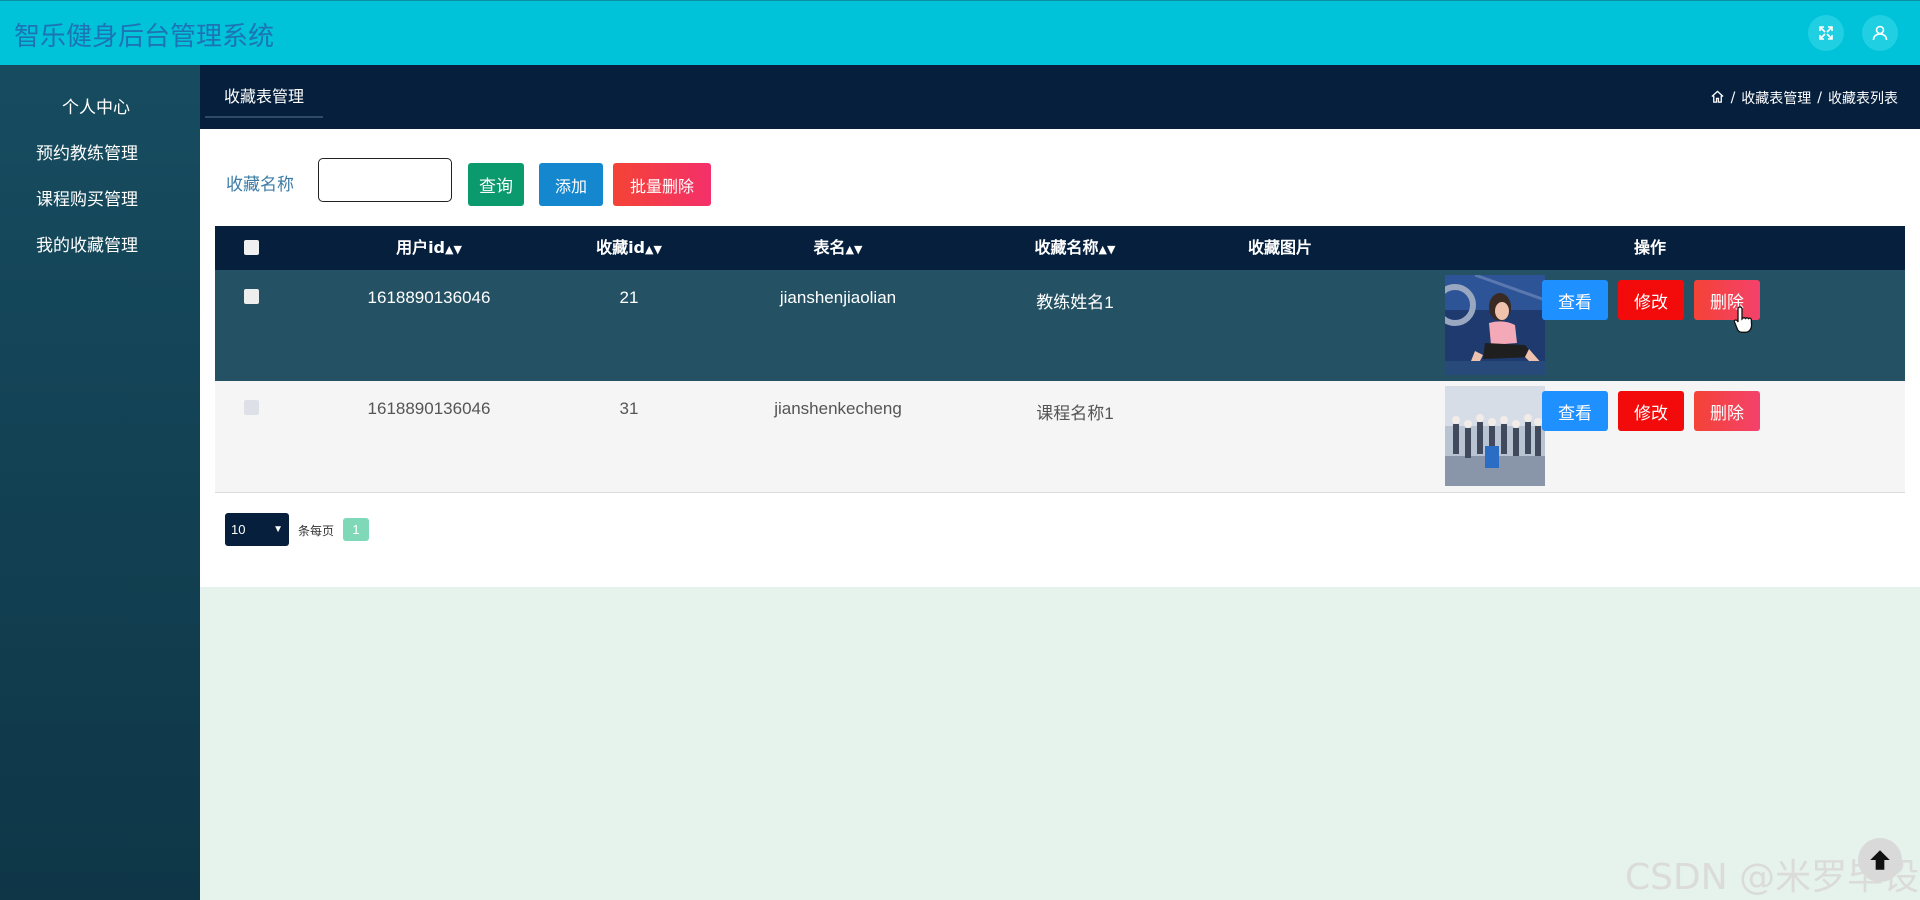 This screenshot has width=1920, height=900. I want to click on breadcrumb: / 收藏表管理 / 收藏表列表, so click(1804, 98).